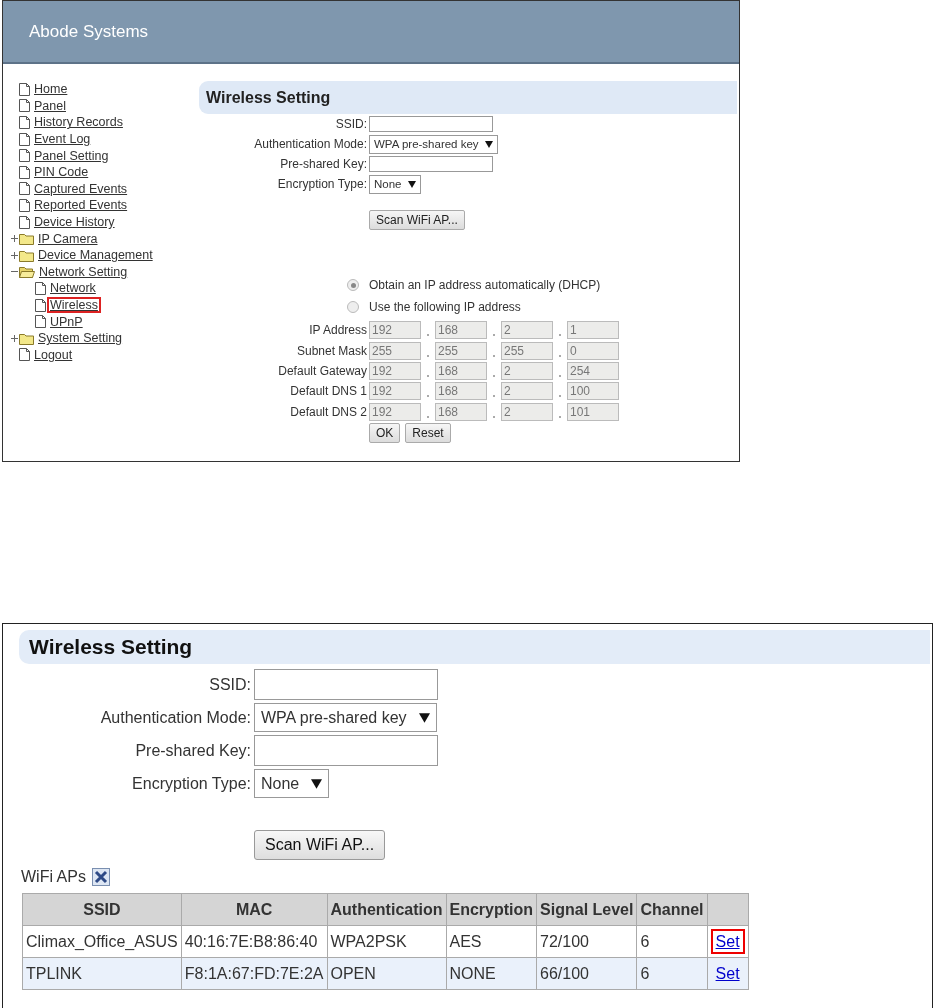 The width and height of the screenshot is (935, 1008). I want to click on sidebar-item: Network, so click(73, 288).